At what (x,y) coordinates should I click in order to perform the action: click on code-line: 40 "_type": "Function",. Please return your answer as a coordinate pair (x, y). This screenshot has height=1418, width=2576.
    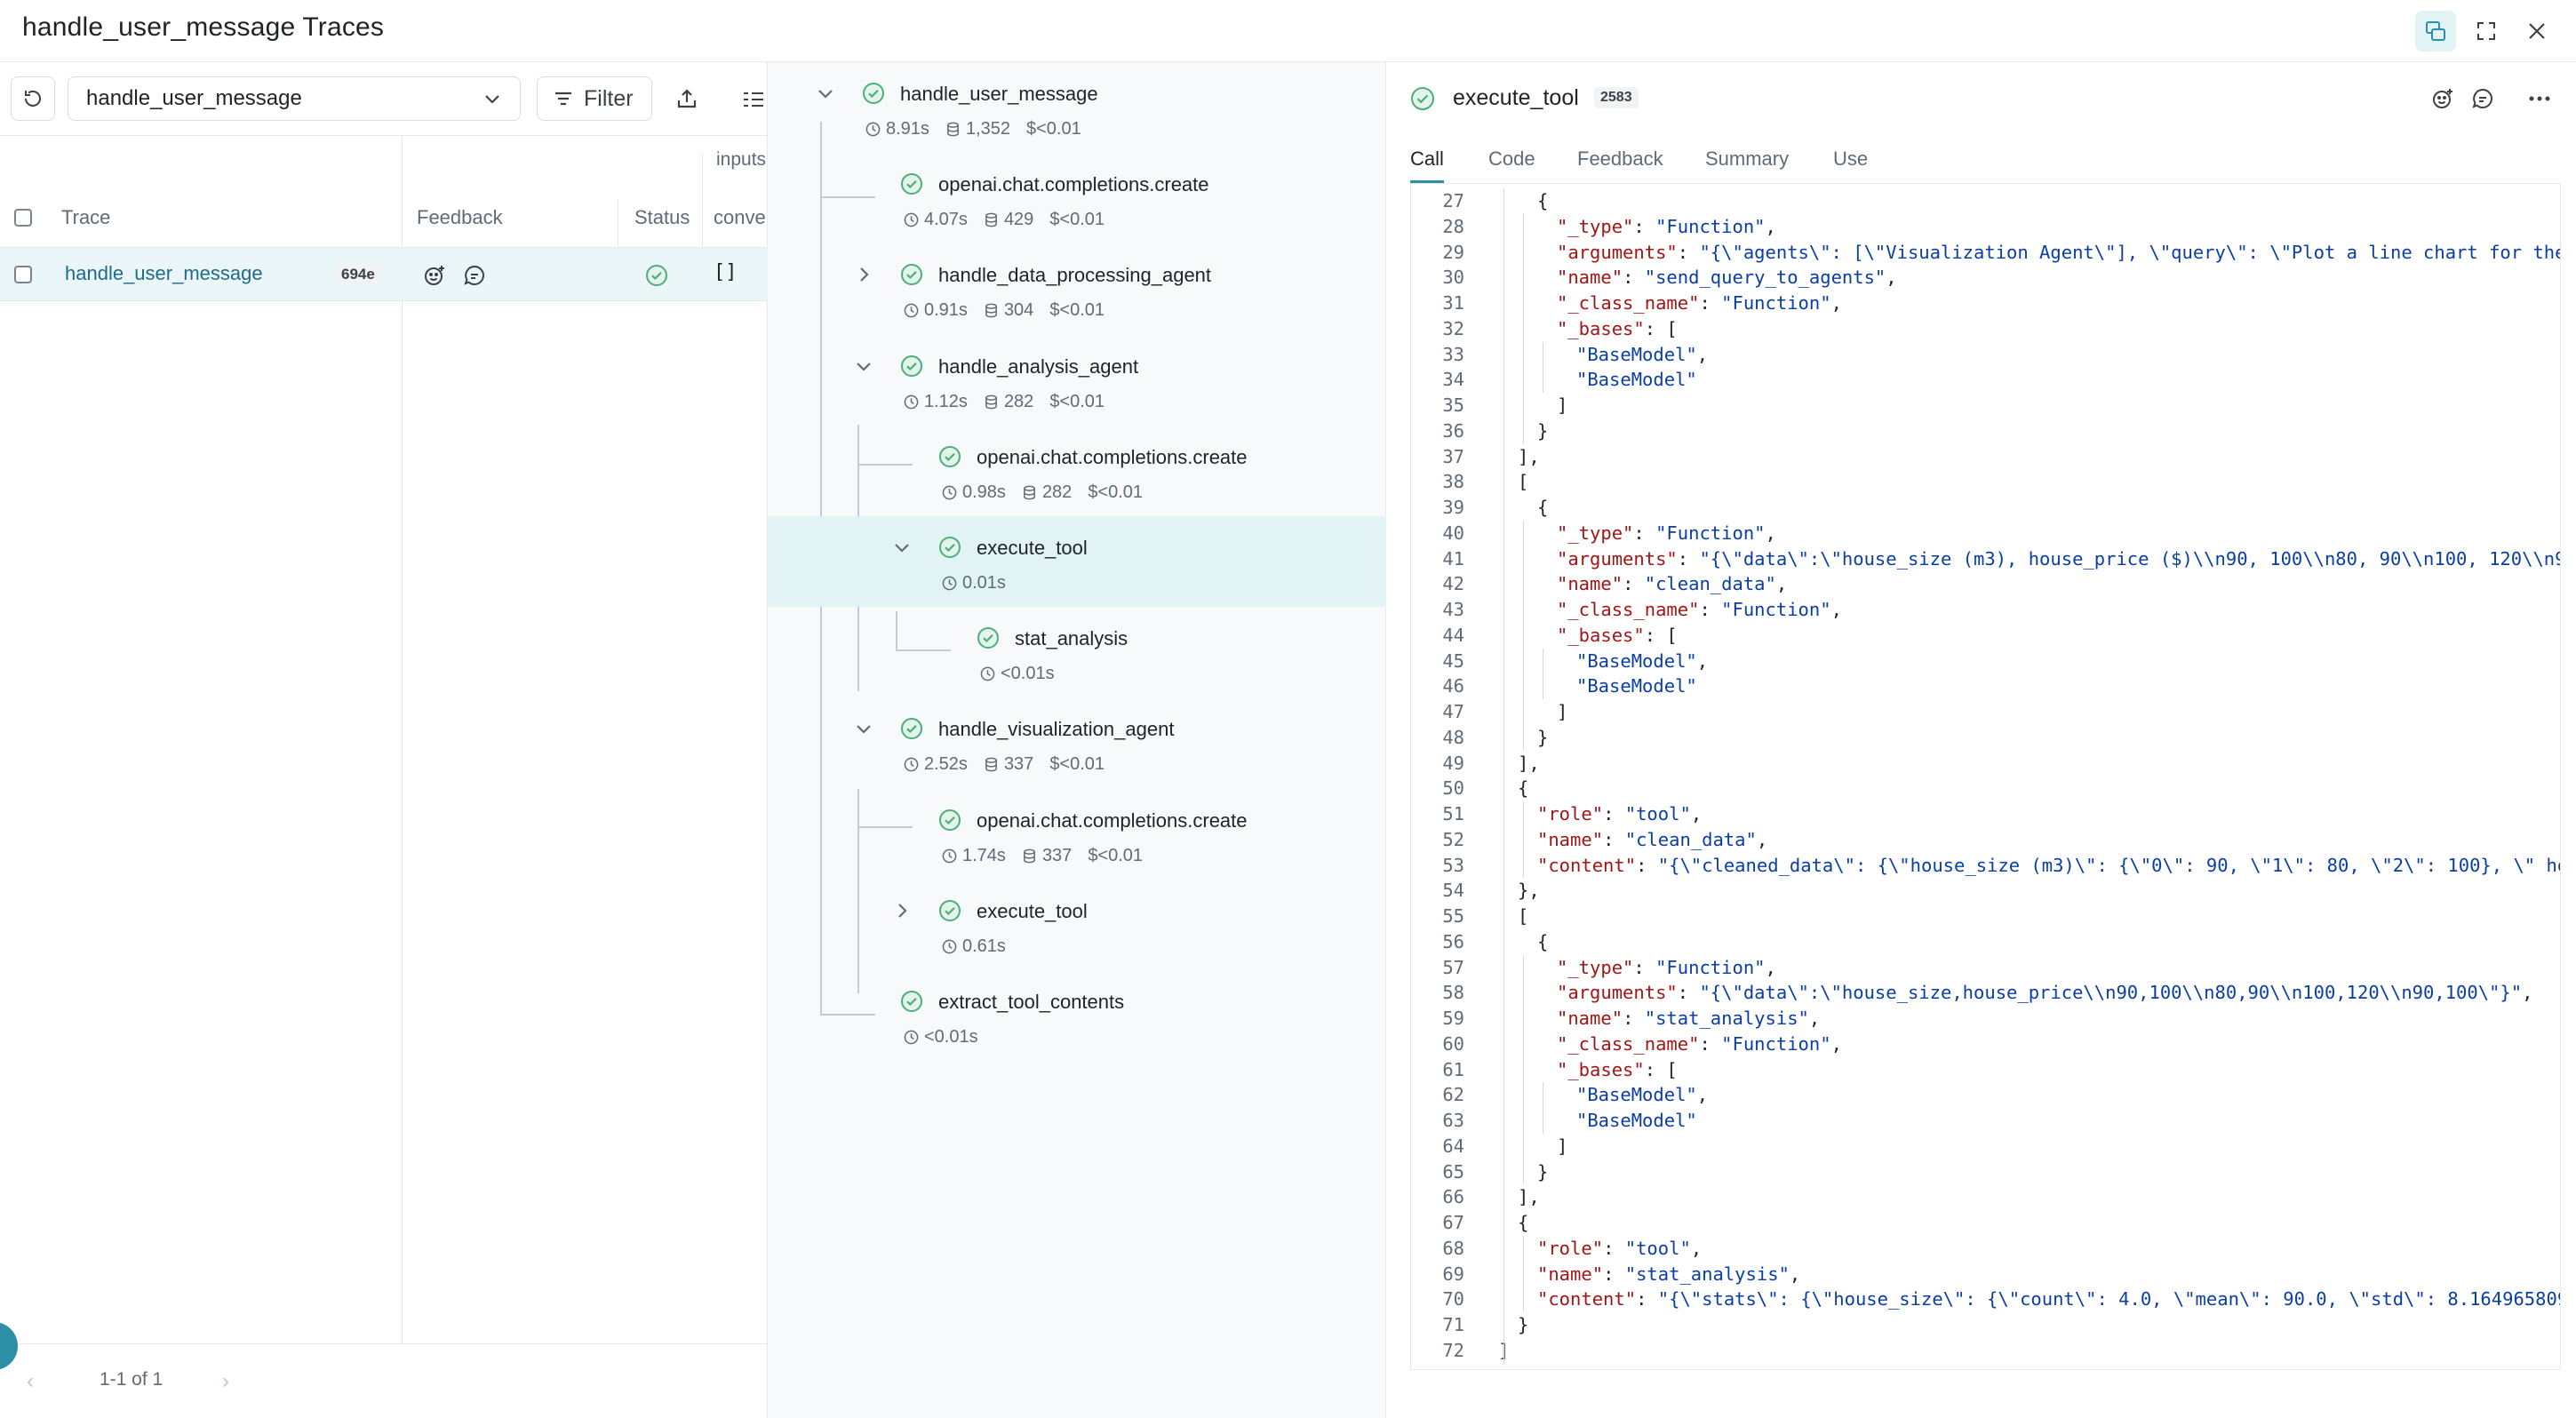
    Looking at the image, I should click on (1986, 533).